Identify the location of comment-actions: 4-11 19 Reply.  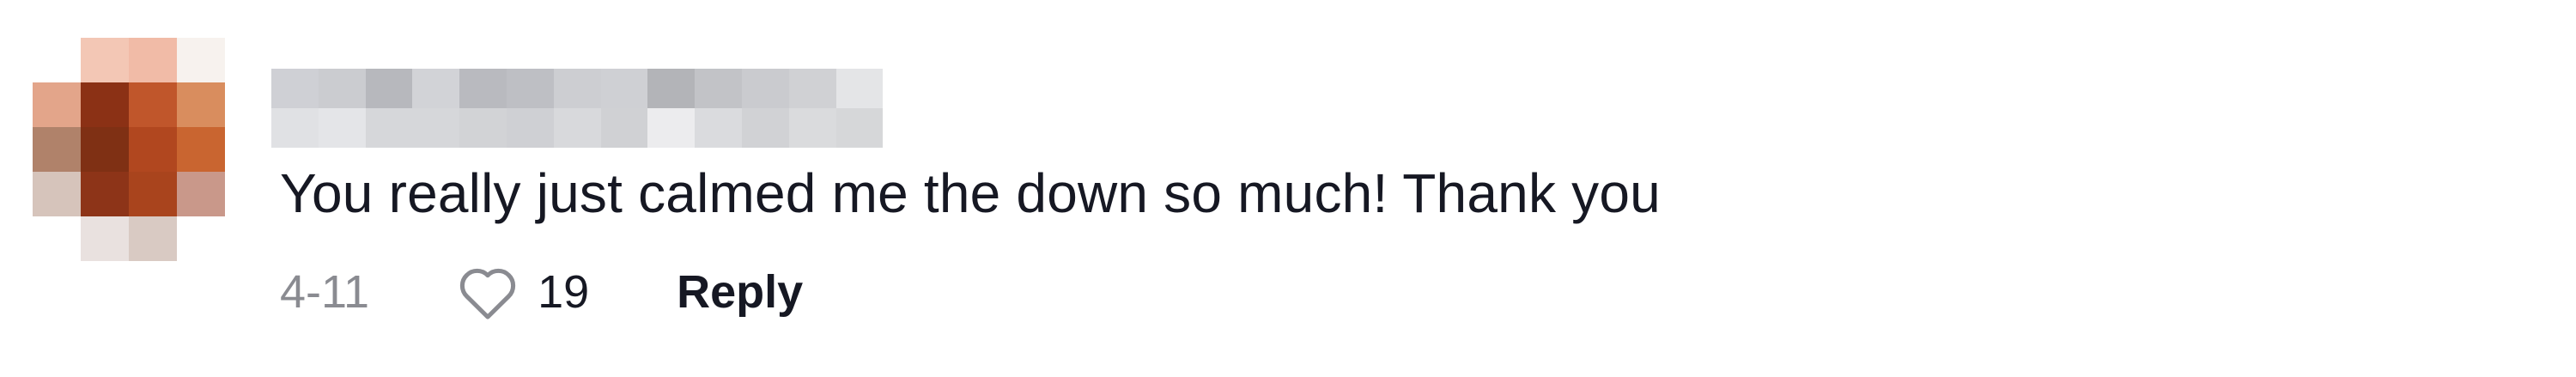
(541, 292).